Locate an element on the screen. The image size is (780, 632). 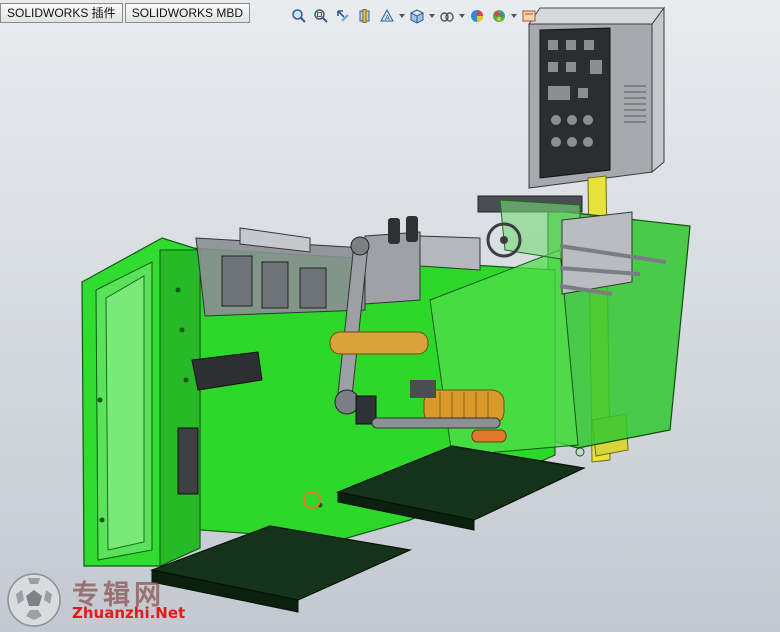
watermark-text: 专辑网 Zhuanzhi.Net is located at coordinates (128, 600).